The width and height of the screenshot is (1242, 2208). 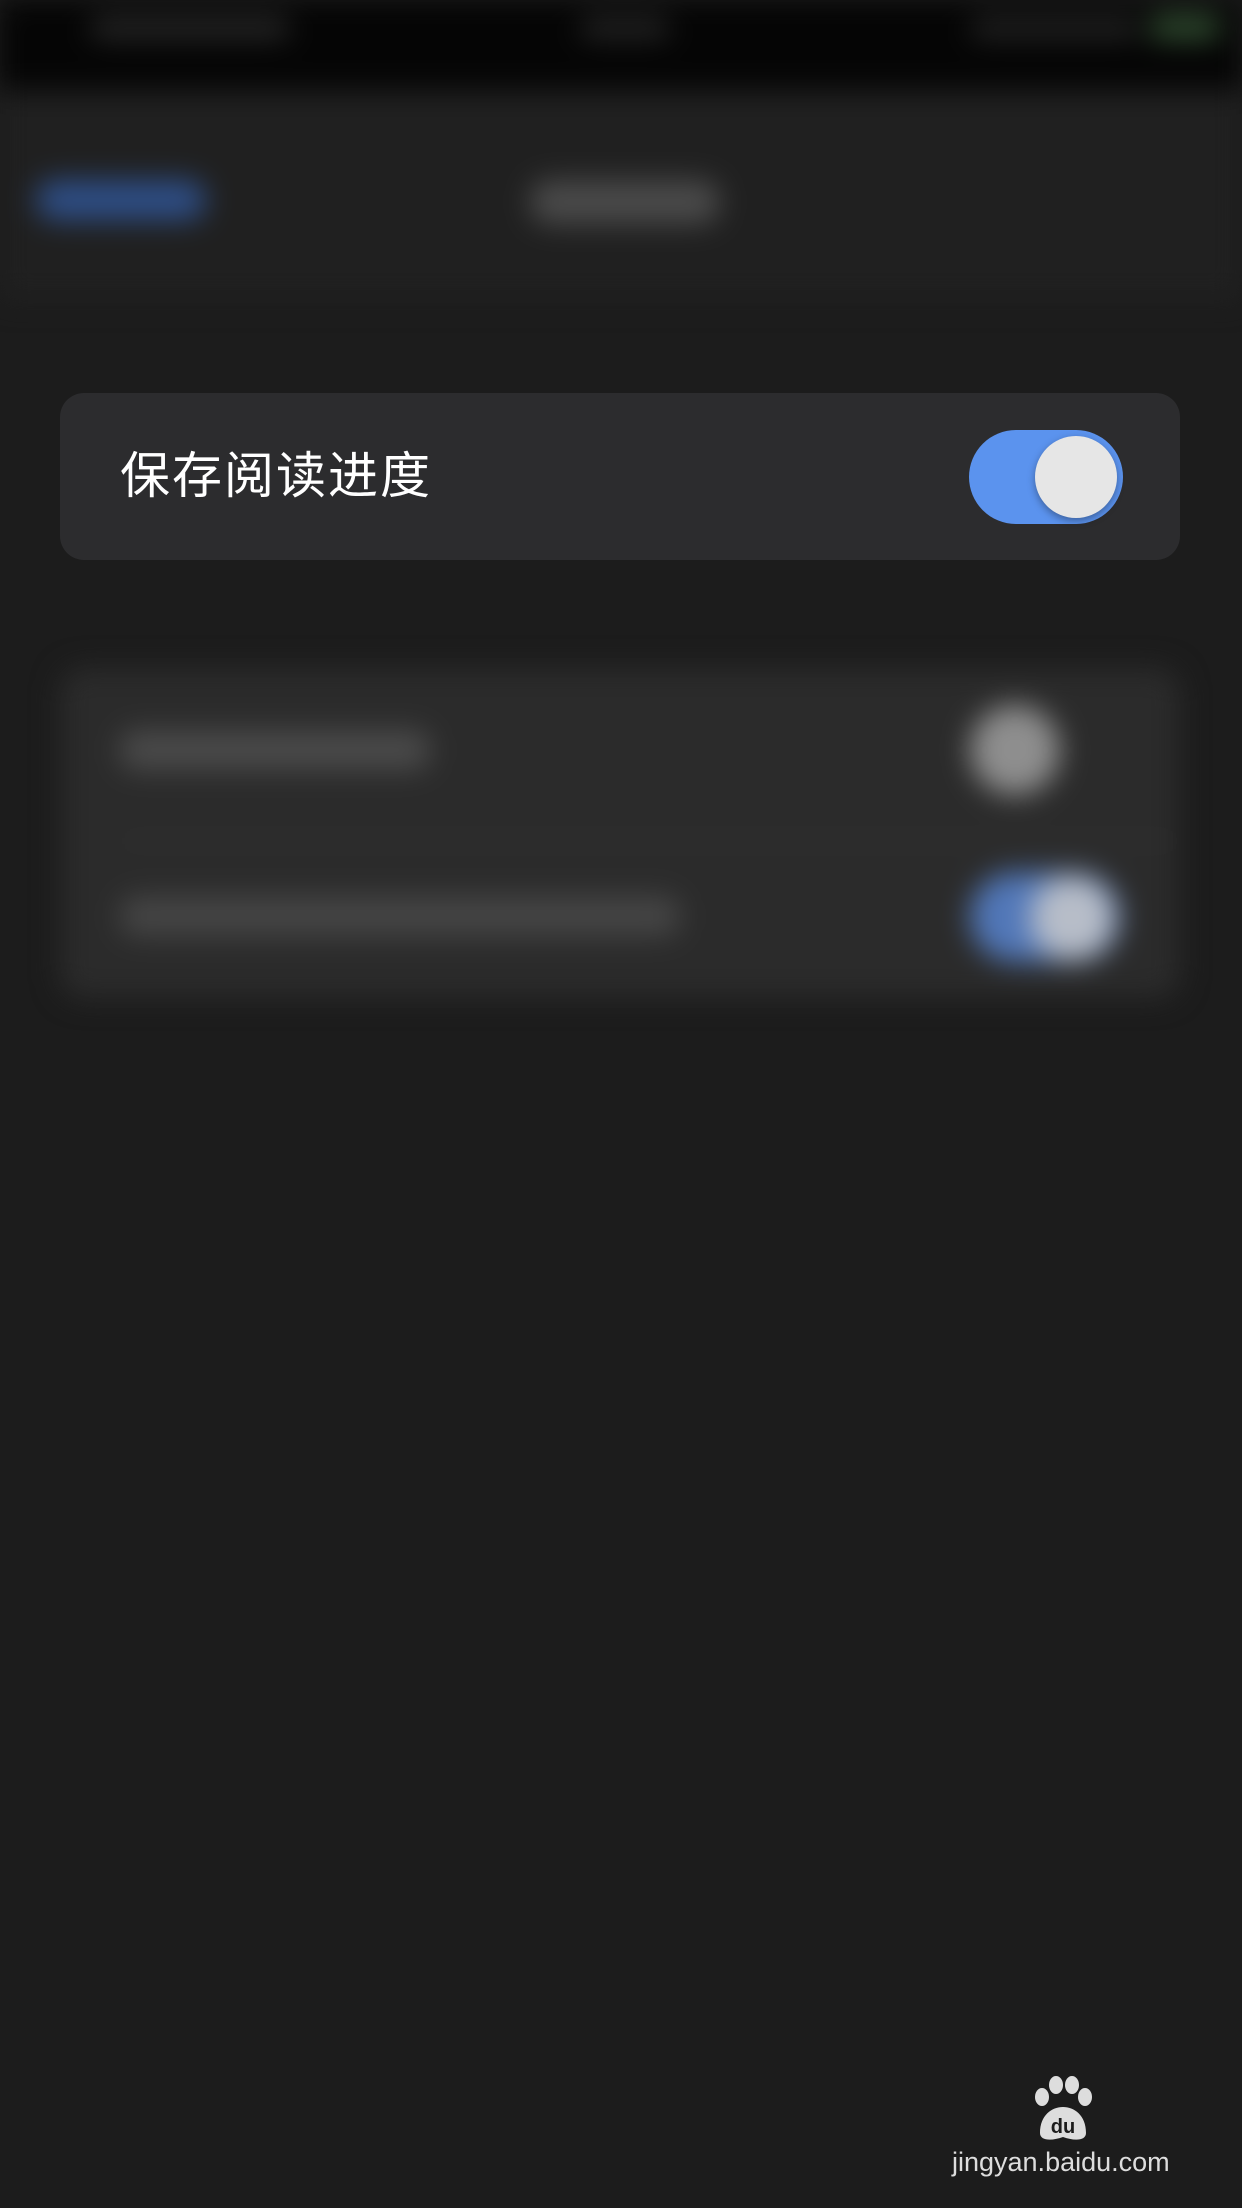 I want to click on setting-row-2-toggle-blur, so click(x=1045, y=917).